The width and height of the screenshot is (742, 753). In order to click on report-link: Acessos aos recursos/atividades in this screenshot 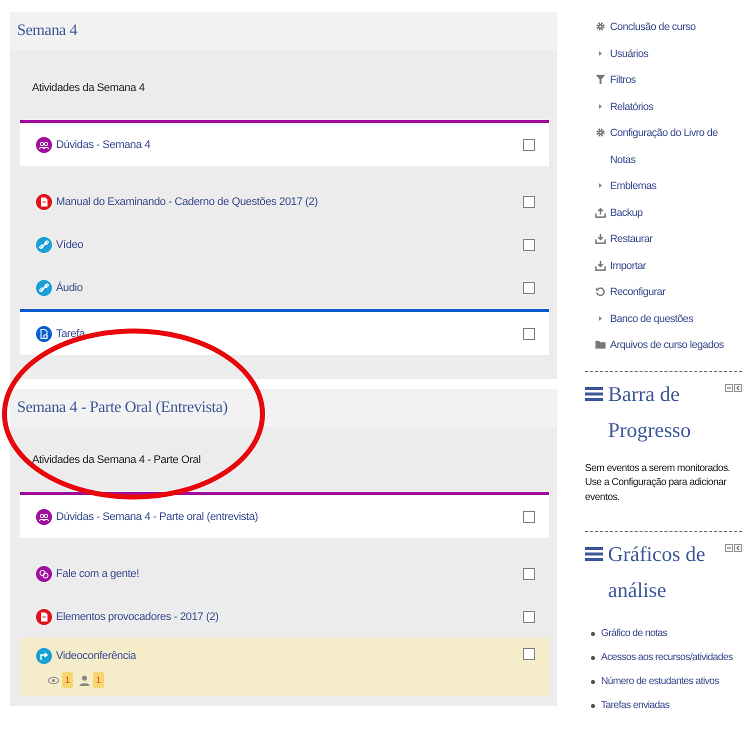, I will do `click(667, 658)`.